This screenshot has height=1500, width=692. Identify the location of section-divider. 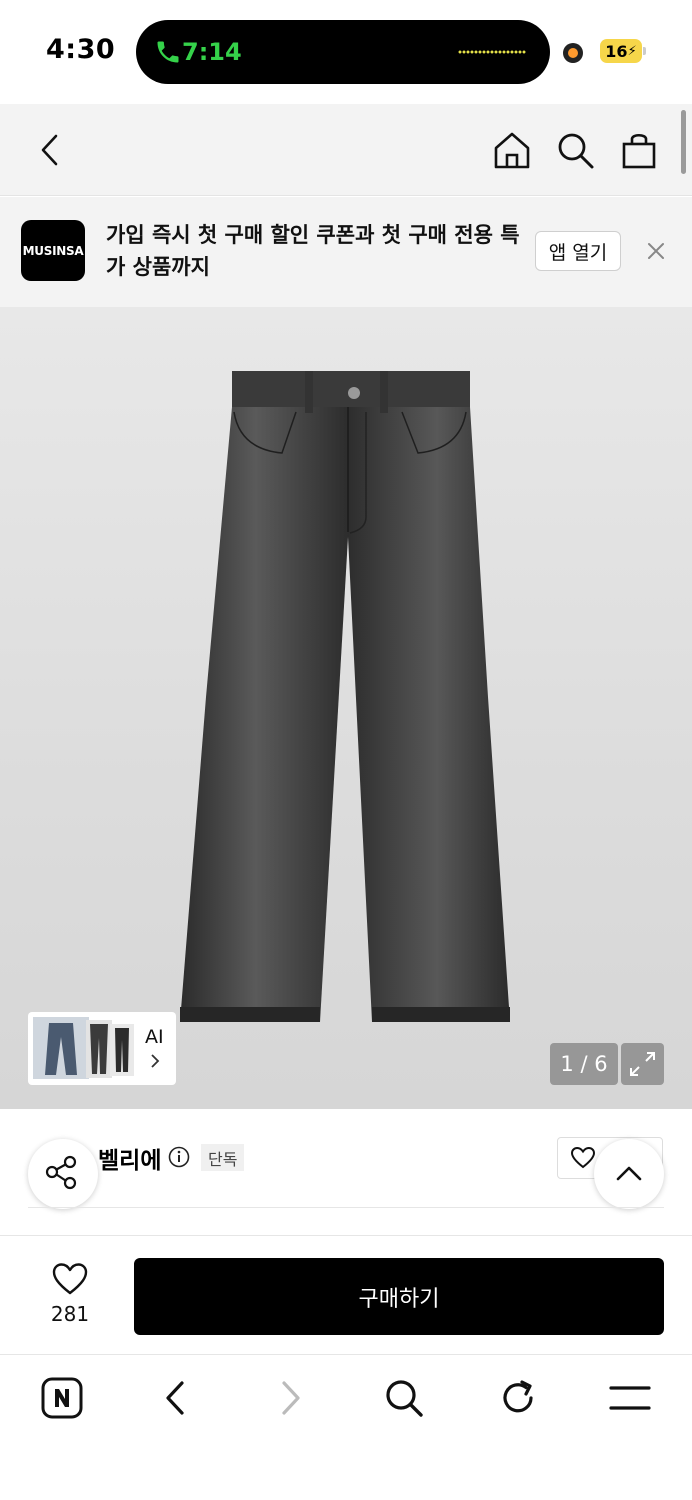
(346, 1207).